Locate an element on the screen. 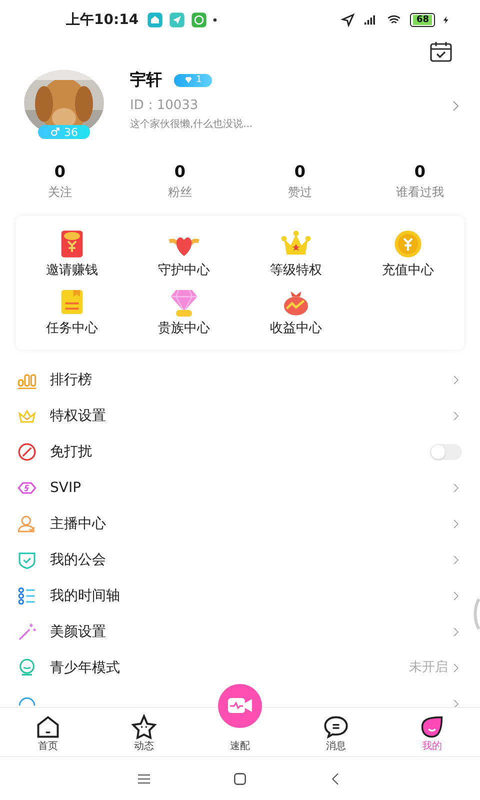  battery-level: 68 is located at coordinates (422, 20).